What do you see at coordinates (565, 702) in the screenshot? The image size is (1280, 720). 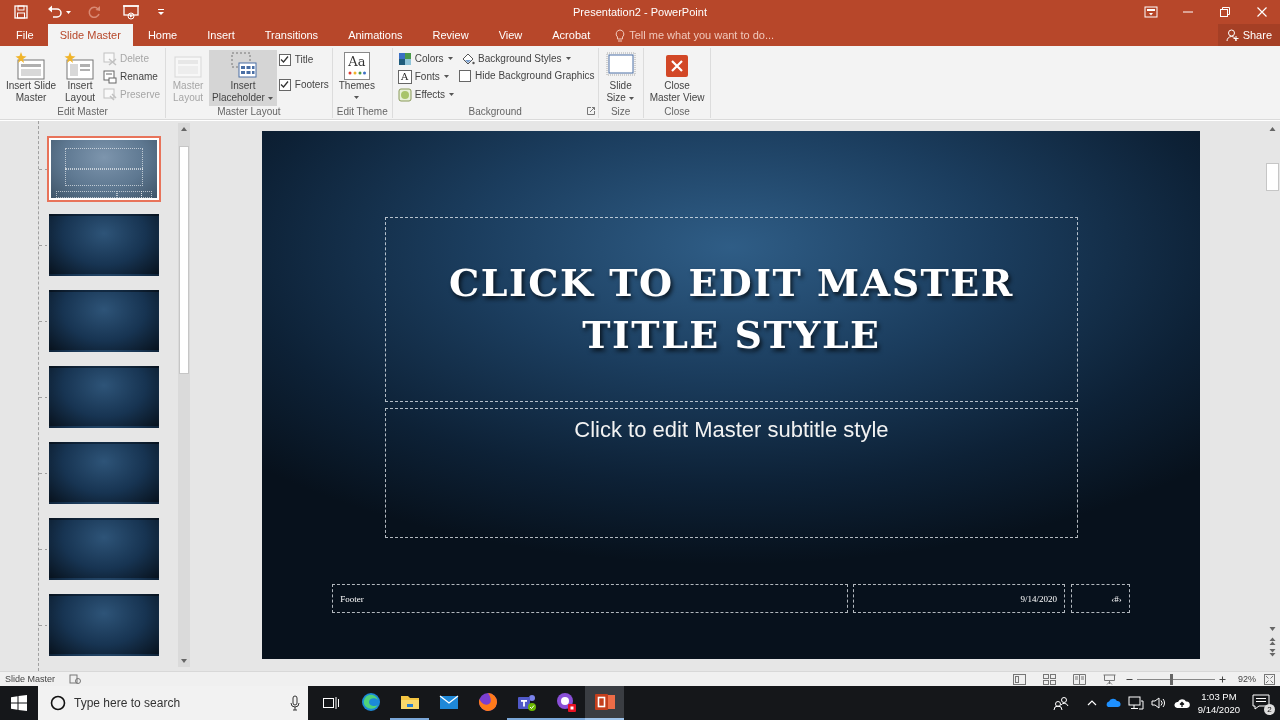 I see `app-icon` at bounding box center [565, 702].